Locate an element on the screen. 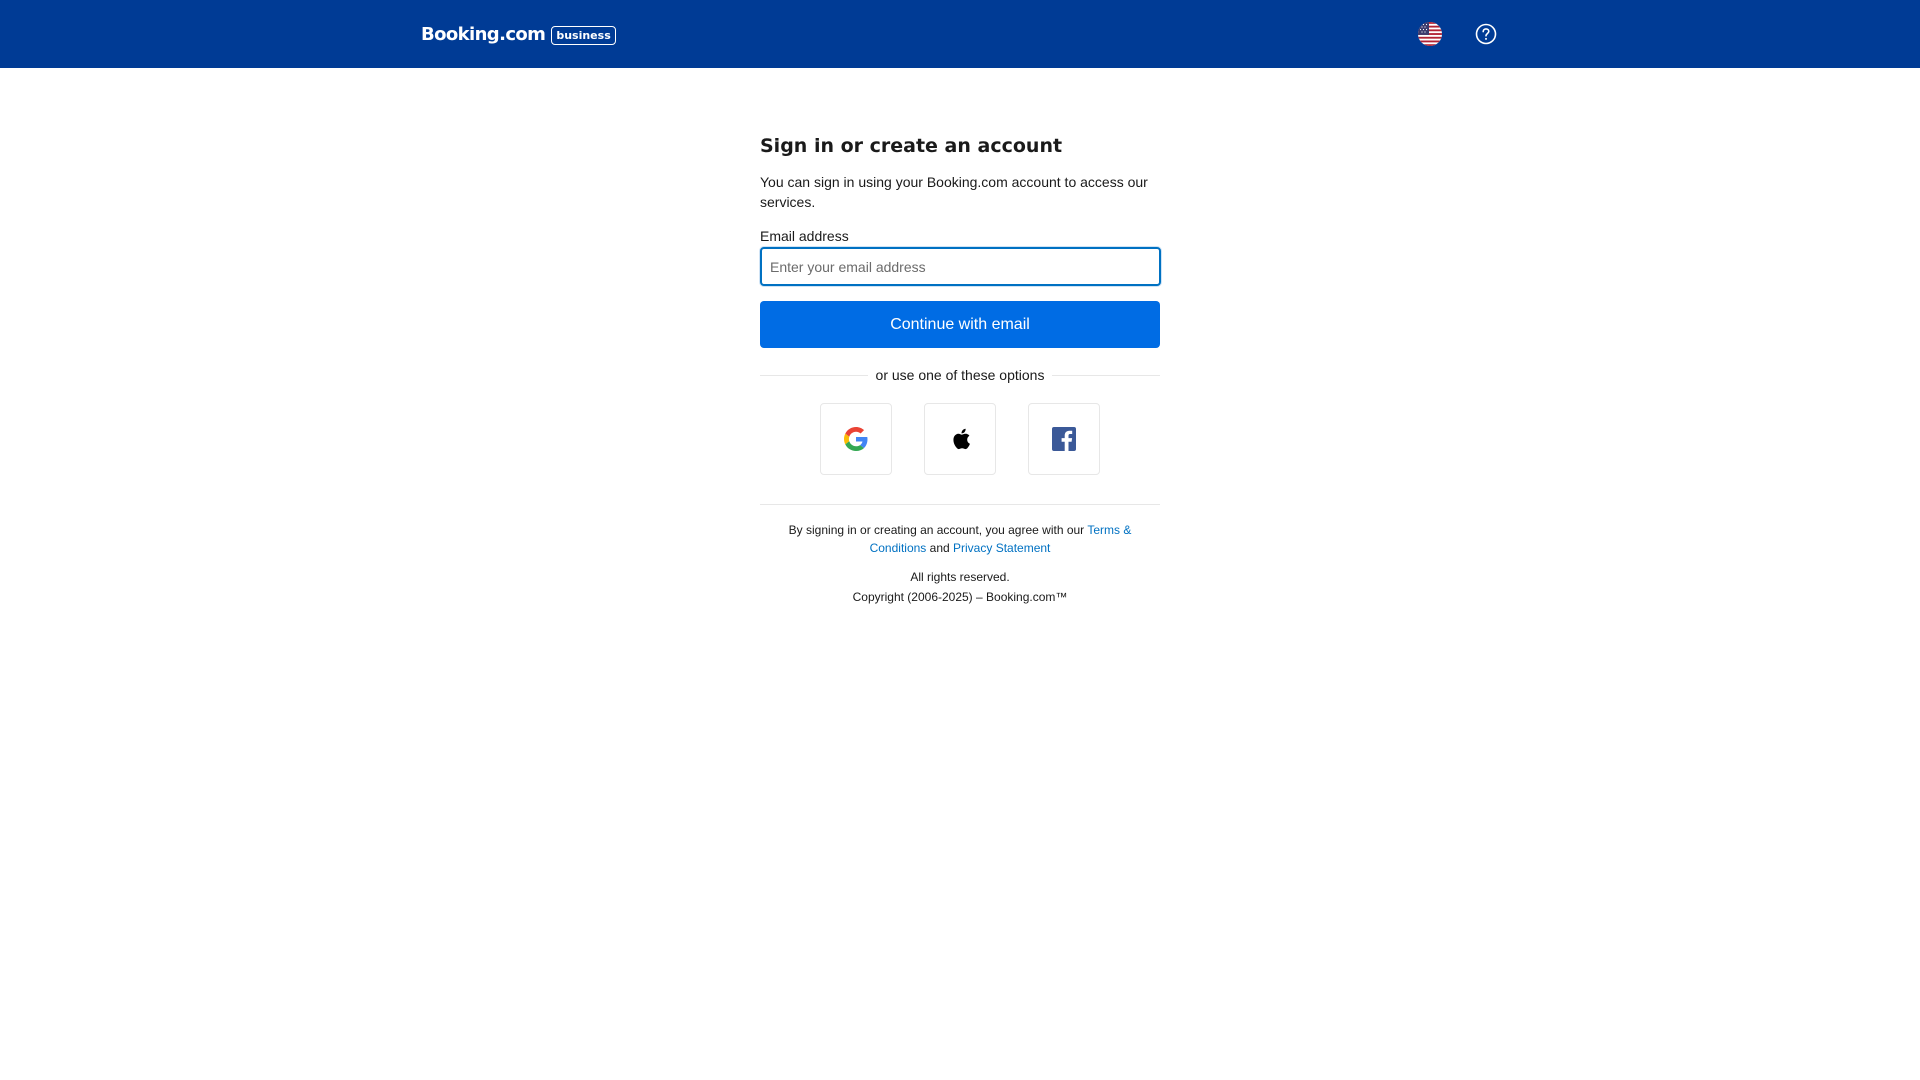 Image resolution: width=1920 pixels, height=1080 pixels. divider-text: or use one of these options is located at coordinates (960, 375).